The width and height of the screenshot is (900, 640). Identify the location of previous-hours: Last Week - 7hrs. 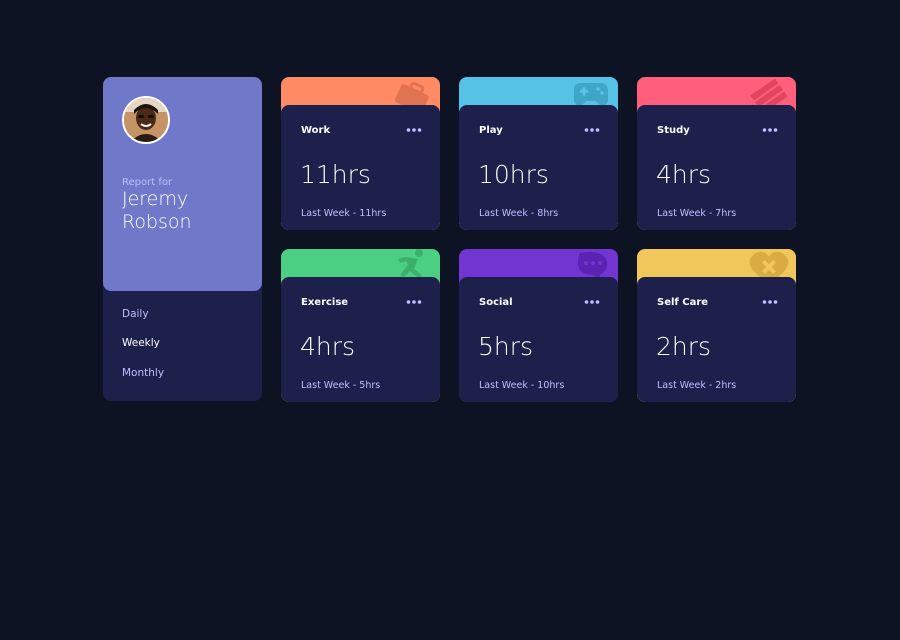
(697, 213).